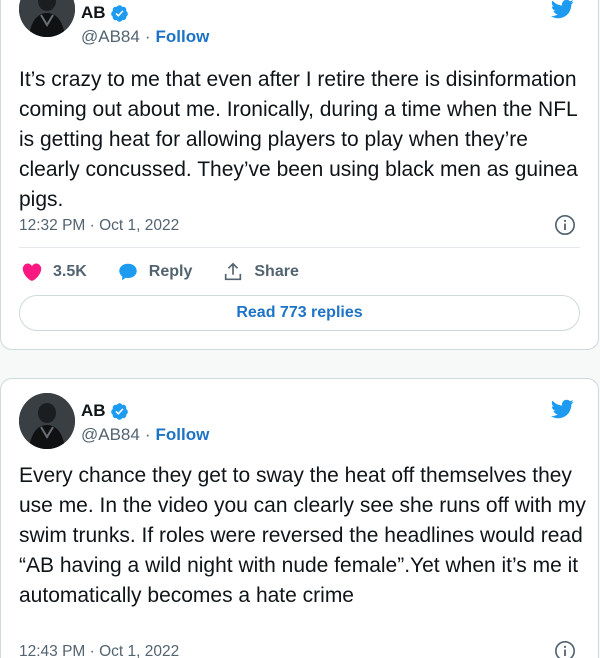 The width and height of the screenshot is (600, 658). I want to click on share-label: Share, so click(276, 271).